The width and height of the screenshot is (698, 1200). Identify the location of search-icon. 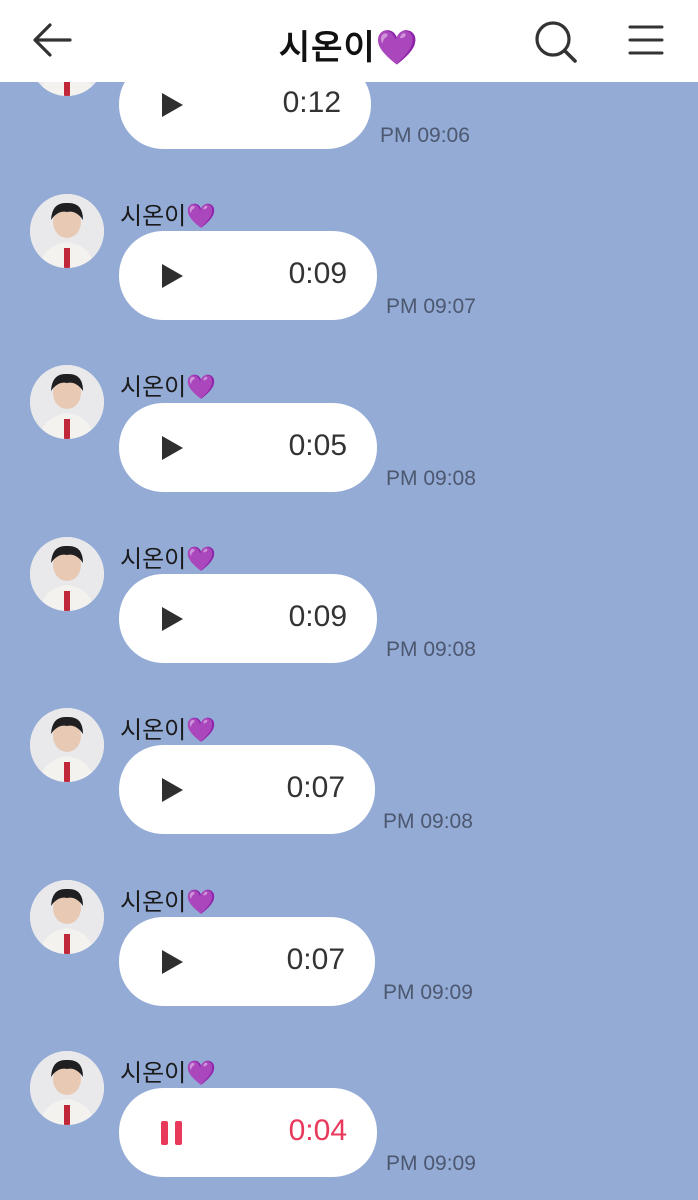
(556, 42).